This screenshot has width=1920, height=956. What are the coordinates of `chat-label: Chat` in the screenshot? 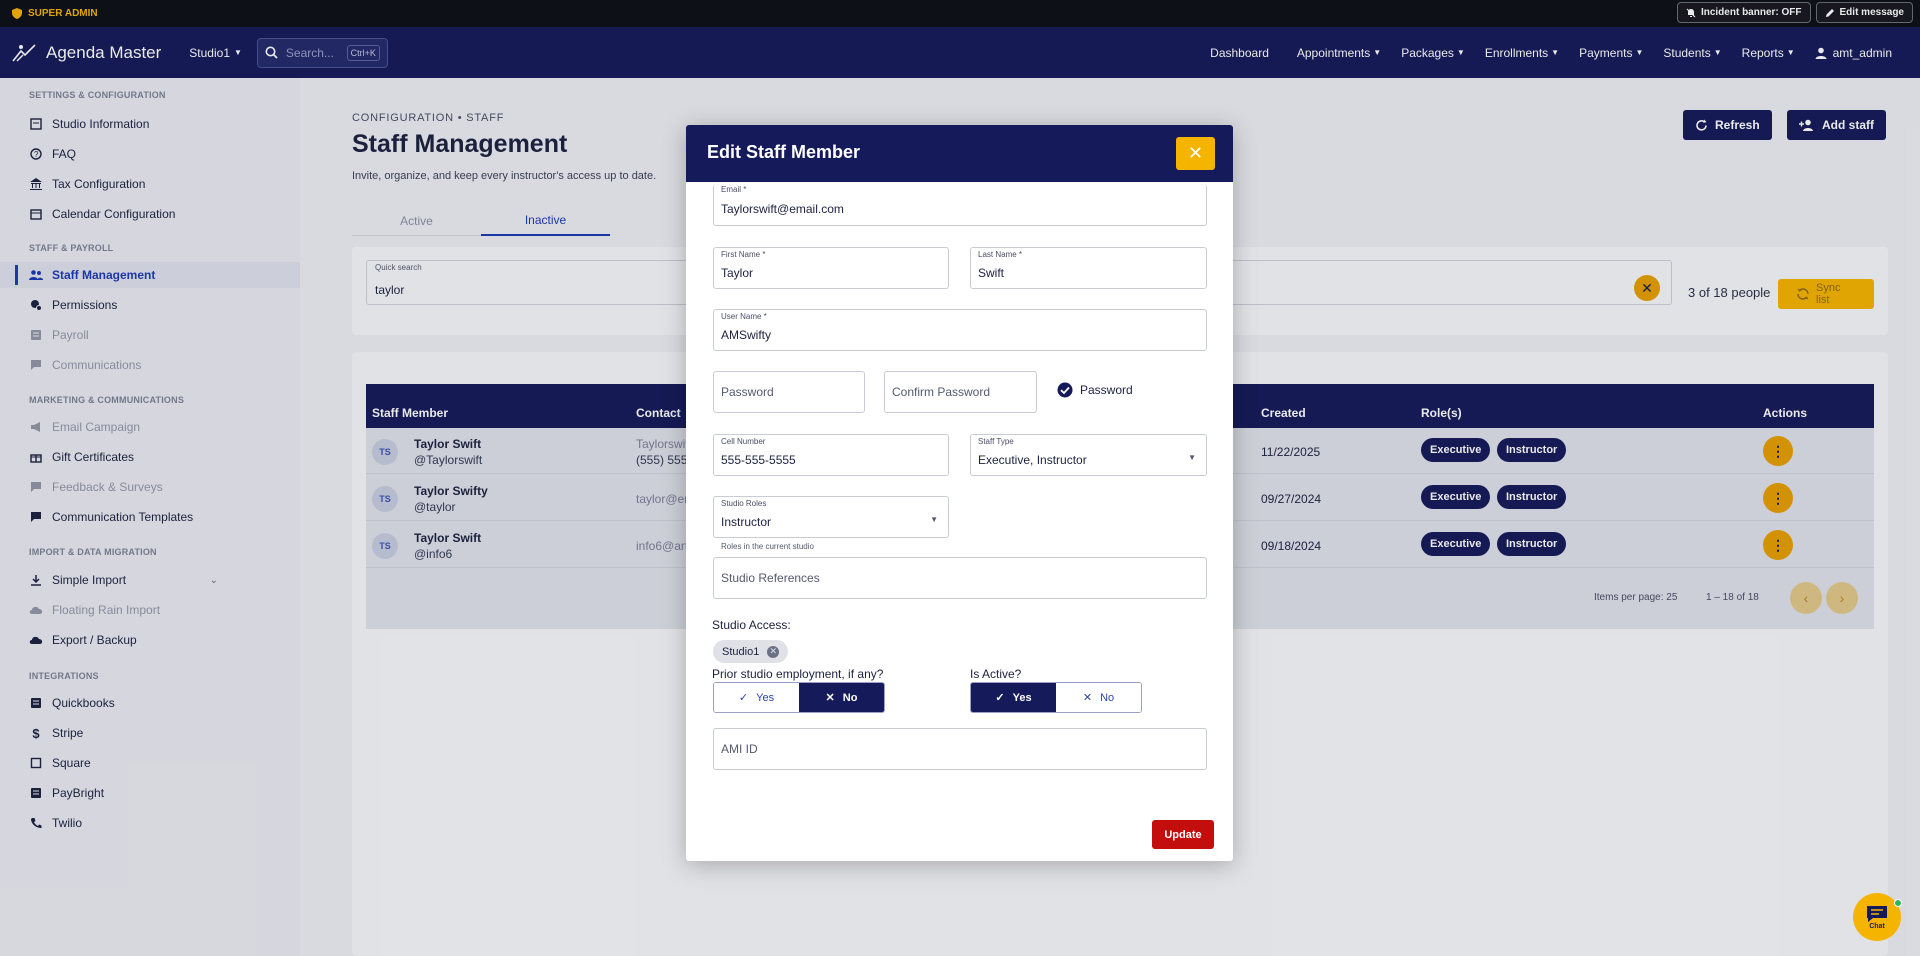 It's located at (1877, 926).